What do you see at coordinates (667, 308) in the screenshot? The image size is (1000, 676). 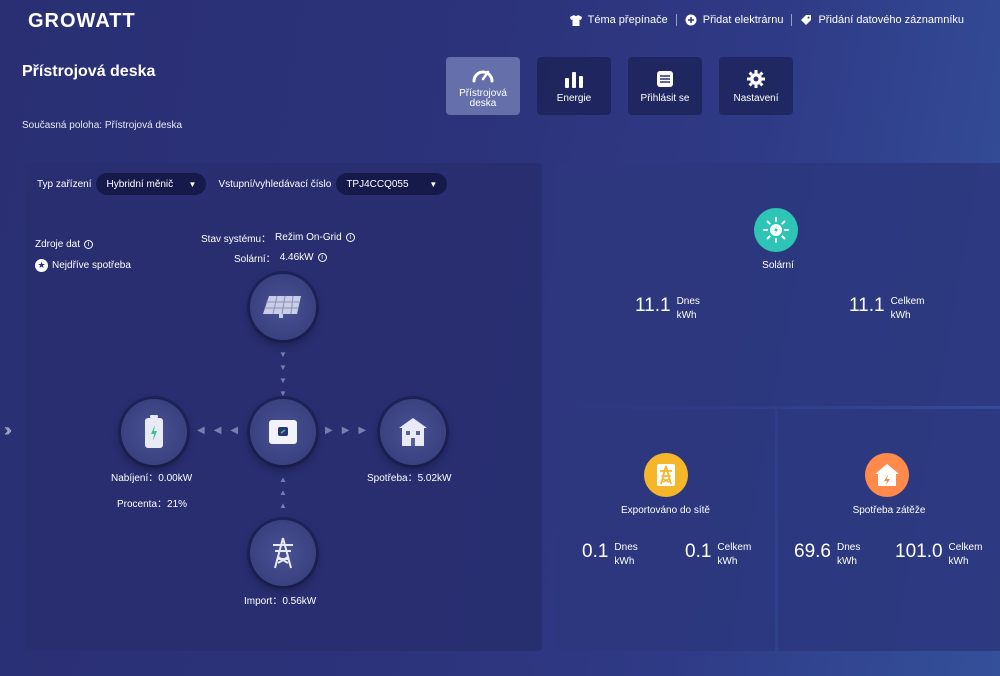 I see `solar-today: 11.1 Dnes kWh` at bounding box center [667, 308].